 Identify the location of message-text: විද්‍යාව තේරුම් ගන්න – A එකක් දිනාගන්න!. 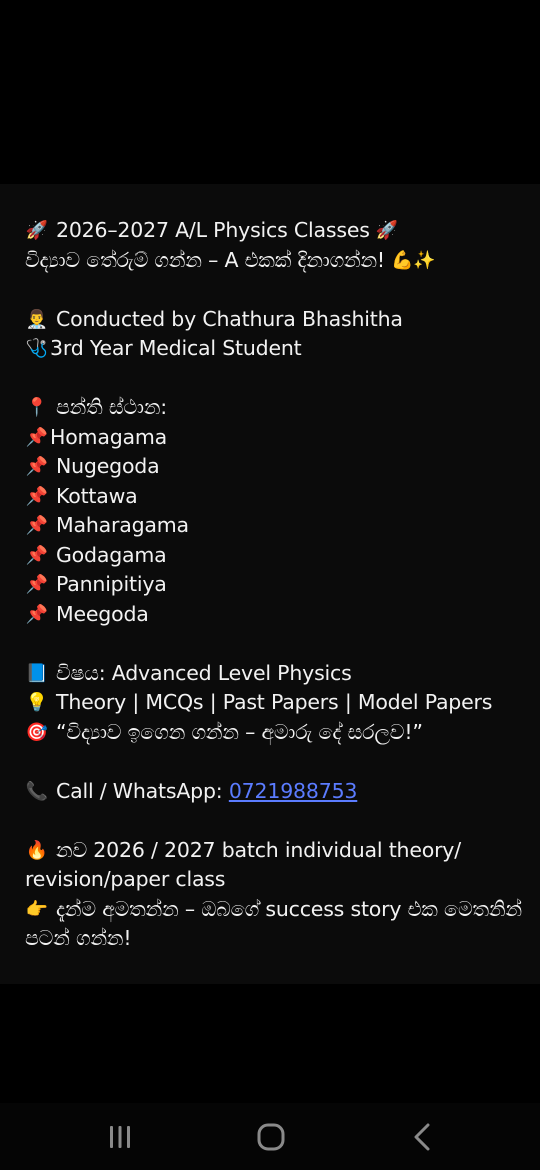
(205, 259).